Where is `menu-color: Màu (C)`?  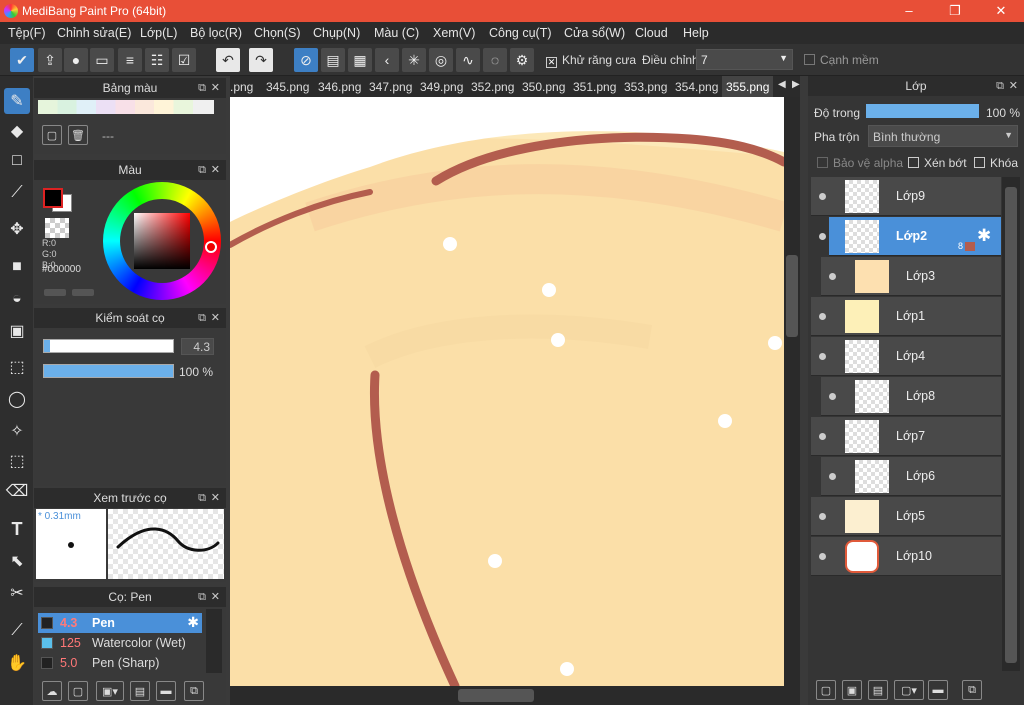
menu-color: Màu (C) is located at coordinates (396, 33).